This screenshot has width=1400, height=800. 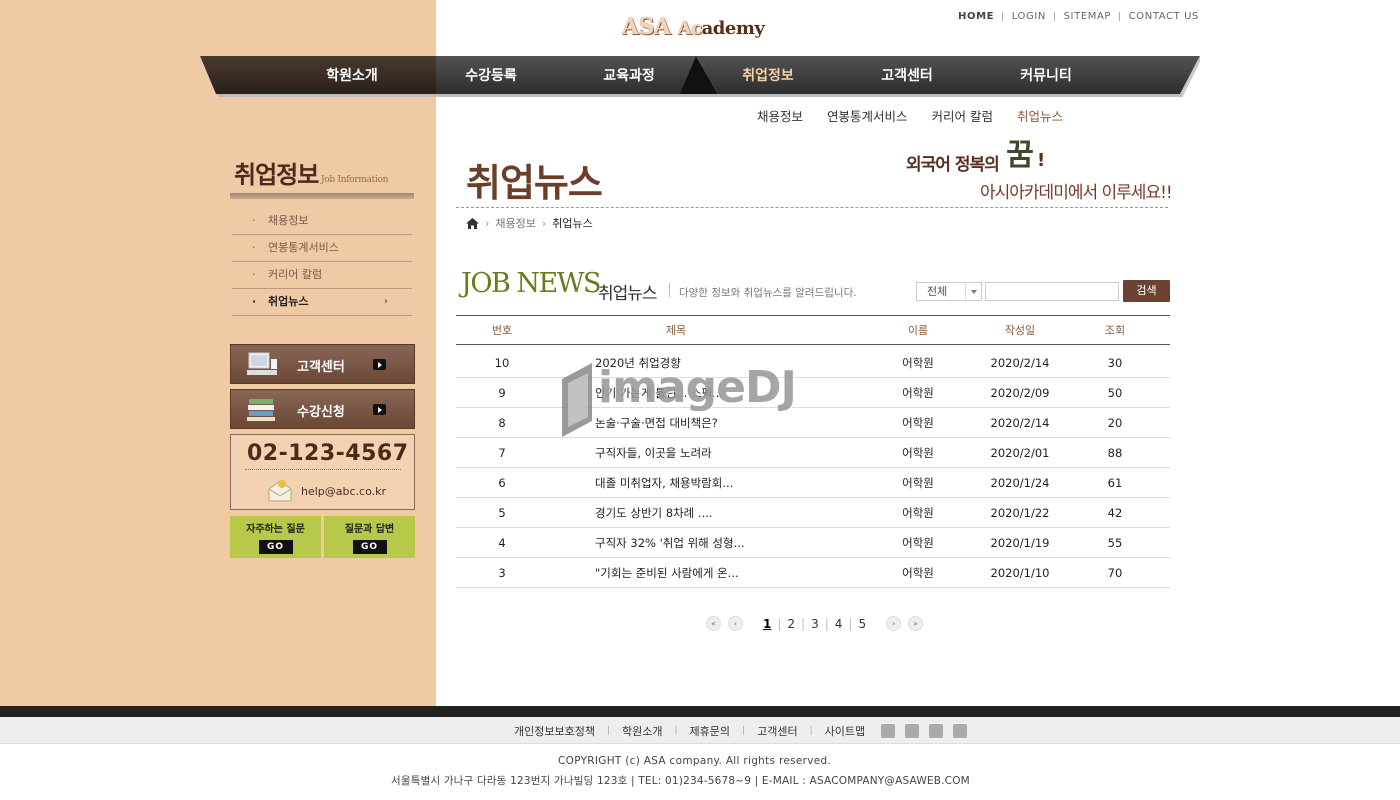 I want to click on arrow-right-icon, so click(x=379, y=364).